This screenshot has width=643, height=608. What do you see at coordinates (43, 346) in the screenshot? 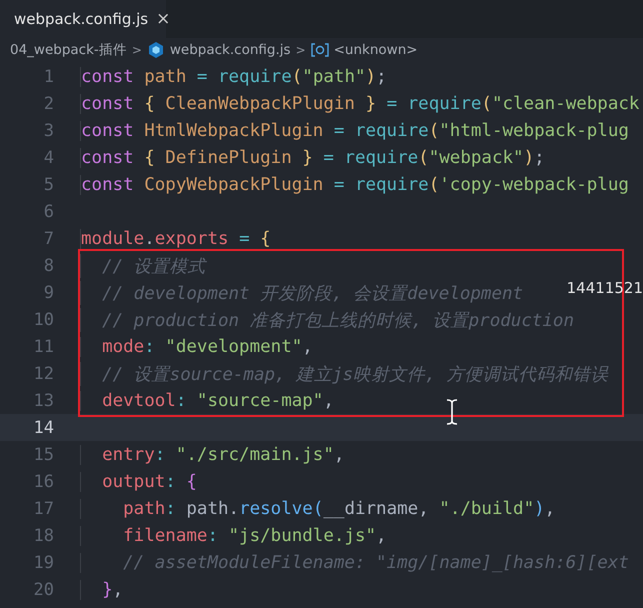
I see `line-number: 11` at bounding box center [43, 346].